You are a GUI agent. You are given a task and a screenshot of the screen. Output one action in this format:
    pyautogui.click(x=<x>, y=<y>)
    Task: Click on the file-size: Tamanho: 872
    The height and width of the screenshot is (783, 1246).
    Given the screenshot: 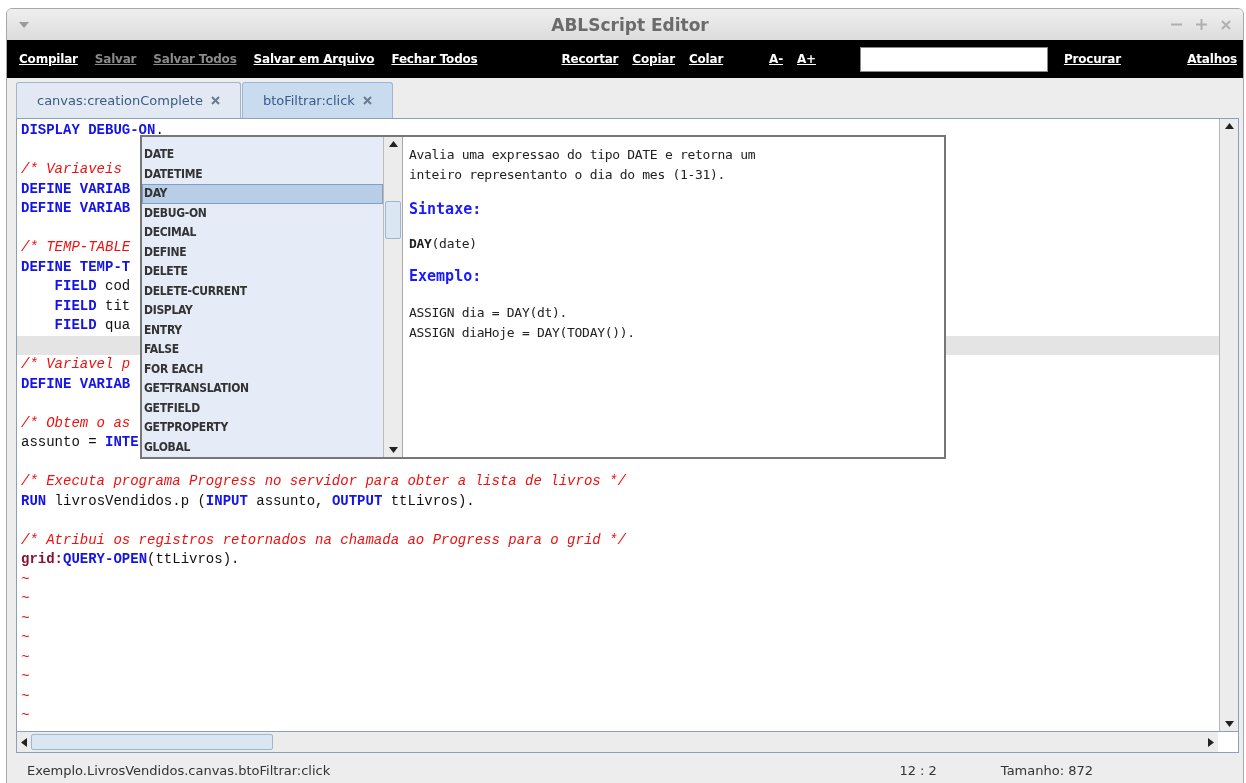 What is the action you would take?
    pyautogui.click(x=1046, y=770)
    